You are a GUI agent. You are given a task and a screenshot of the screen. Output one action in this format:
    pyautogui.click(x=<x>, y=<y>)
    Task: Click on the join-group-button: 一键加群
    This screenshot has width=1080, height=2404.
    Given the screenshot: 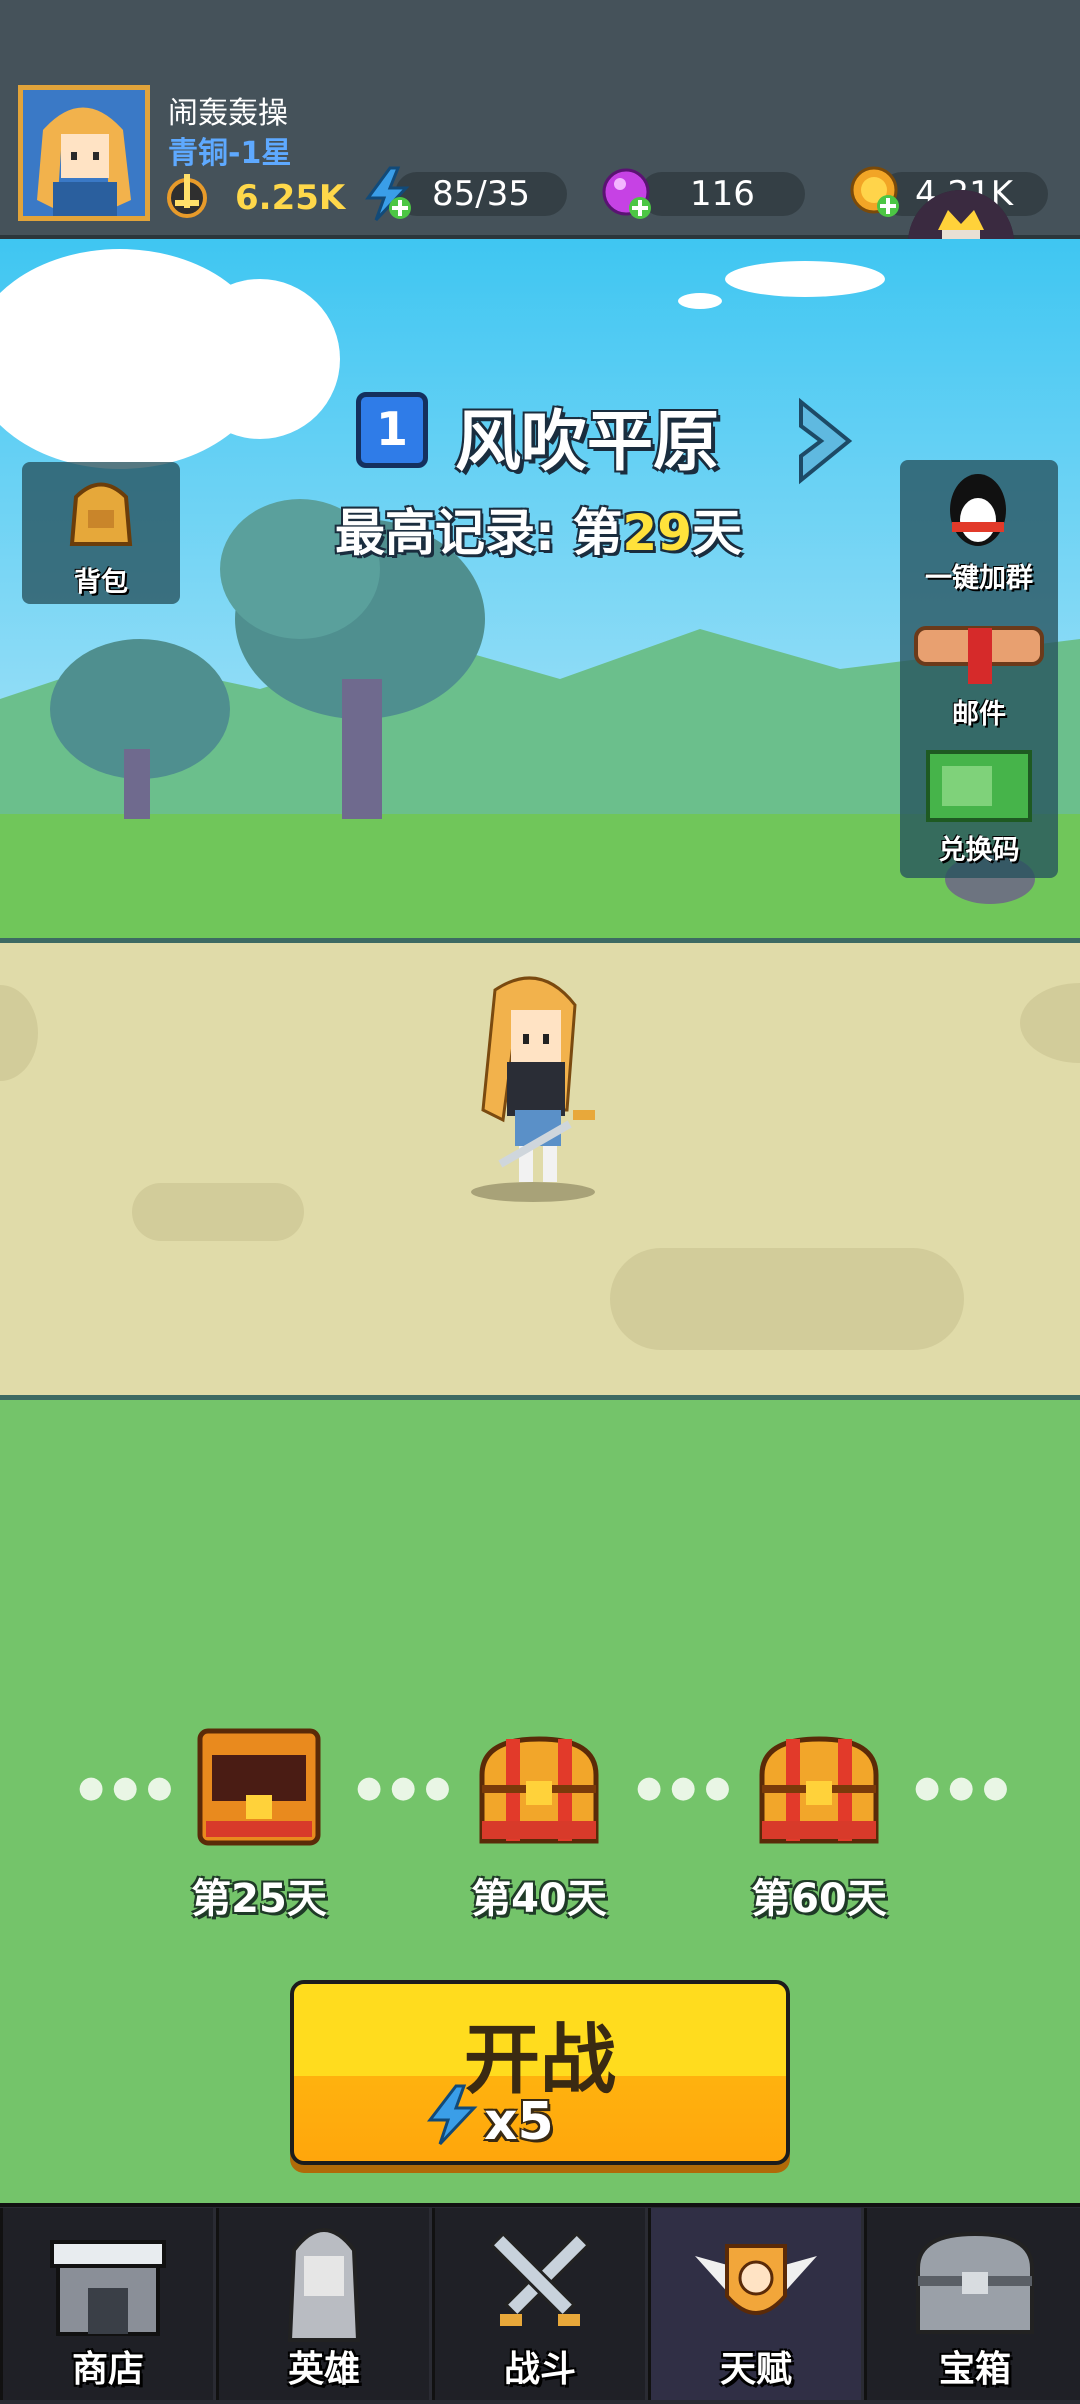 What is the action you would take?
    pyautogui.click(x=979, y=528)
    